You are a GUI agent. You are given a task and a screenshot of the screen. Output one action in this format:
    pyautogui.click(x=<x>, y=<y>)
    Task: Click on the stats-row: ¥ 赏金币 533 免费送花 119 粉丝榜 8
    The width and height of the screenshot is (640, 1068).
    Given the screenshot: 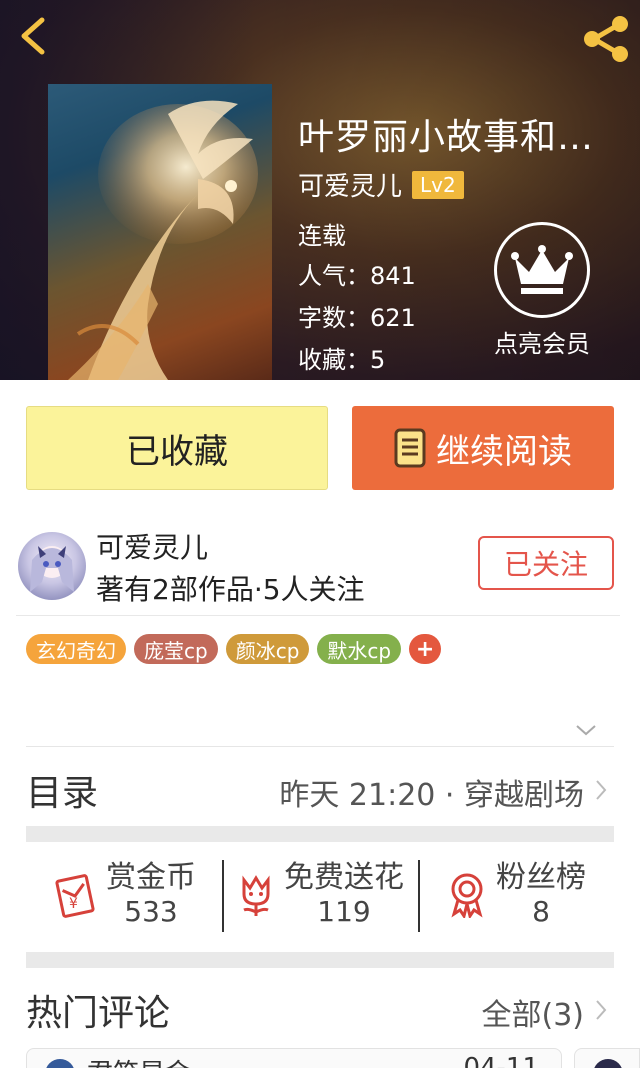 What is the action you would take?
    pyautogui.click(x=320, y=895)
    